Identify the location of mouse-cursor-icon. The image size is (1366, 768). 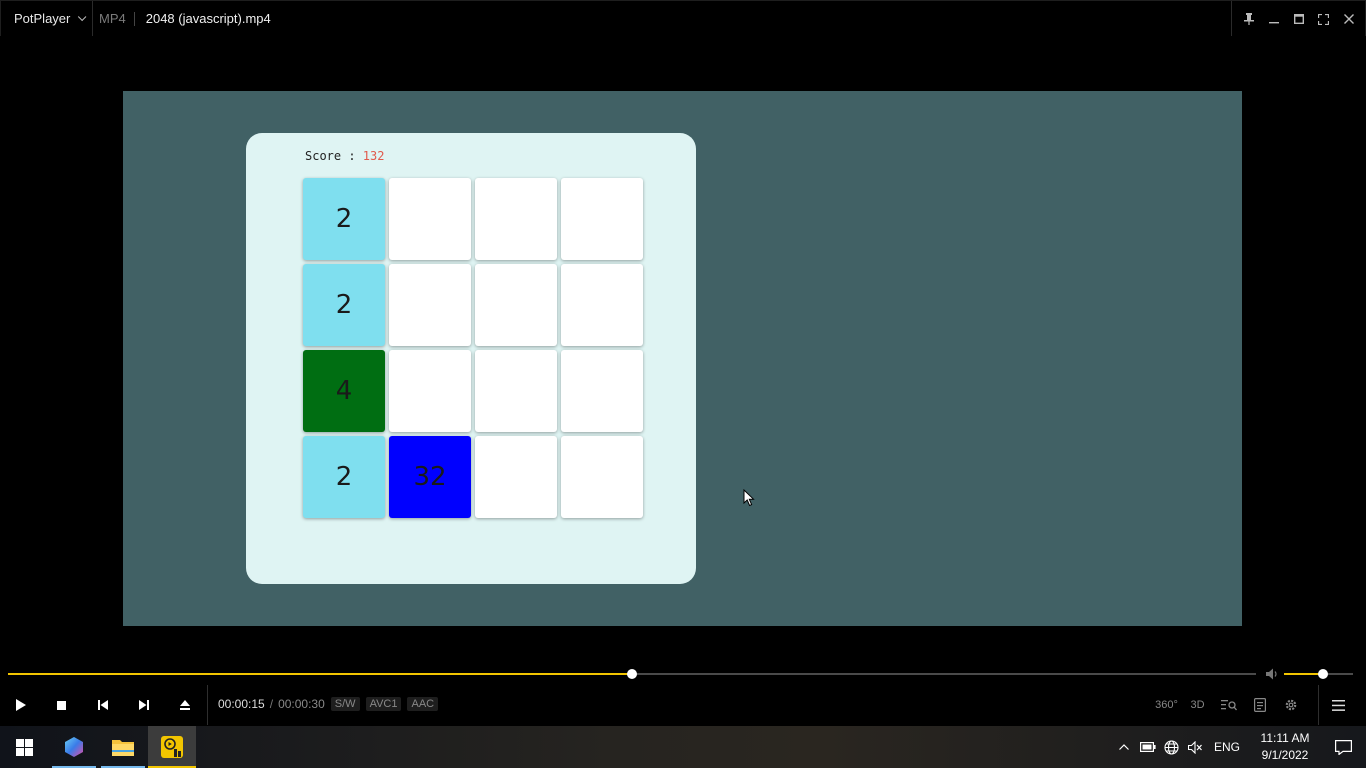
(749, 498).